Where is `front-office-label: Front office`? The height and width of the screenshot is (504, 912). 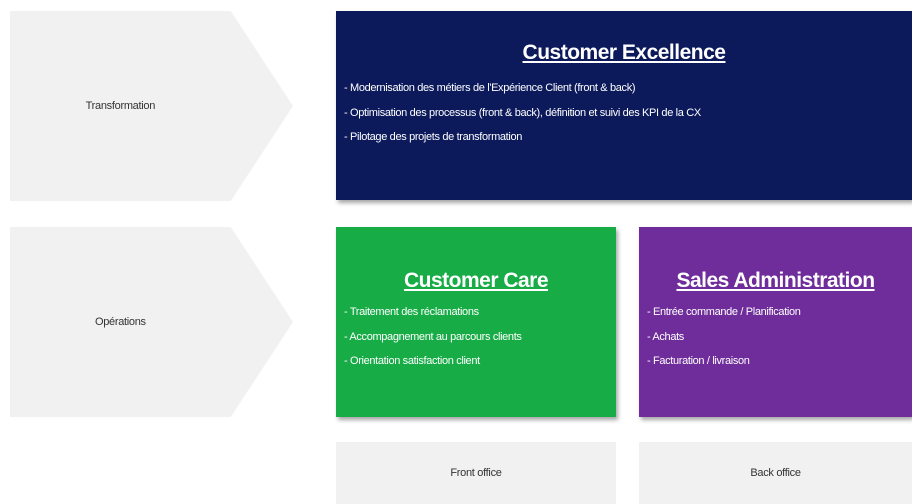 front-office-label: Front office is located at coordinates (476, 473).